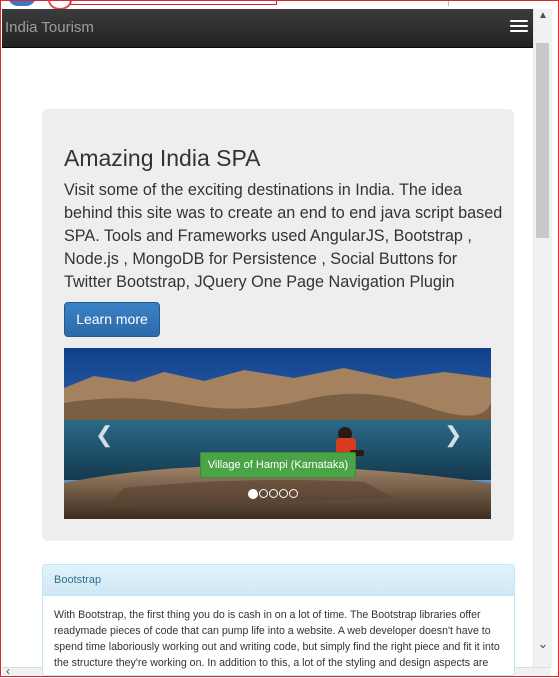 The width and height of the screenshot is (559, 678). I want to click on vertical-scrollbar: ▲ ⌄, so click(542, 338).